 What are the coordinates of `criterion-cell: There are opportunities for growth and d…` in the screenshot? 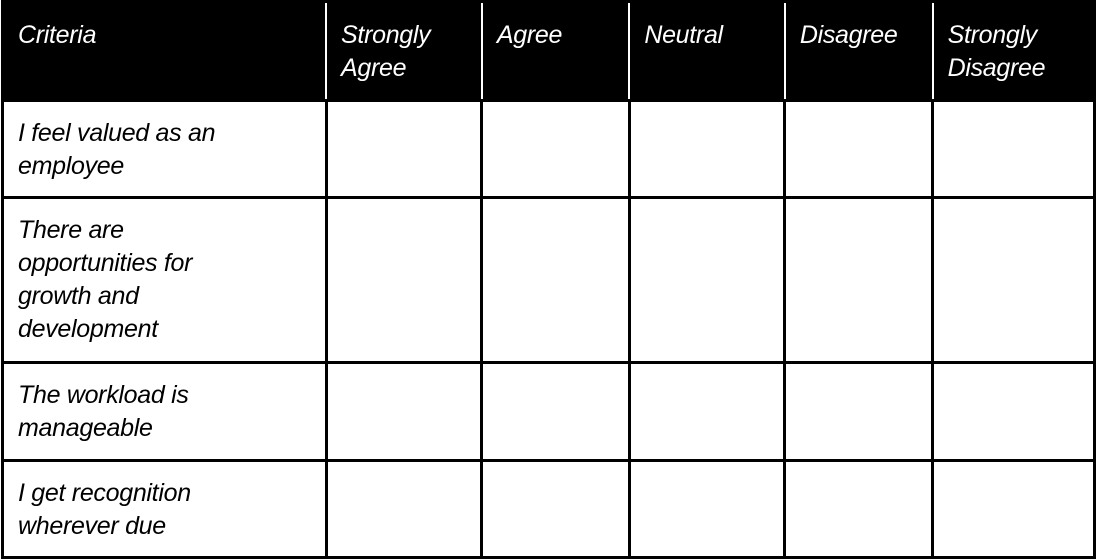 It's located at (164, 280).